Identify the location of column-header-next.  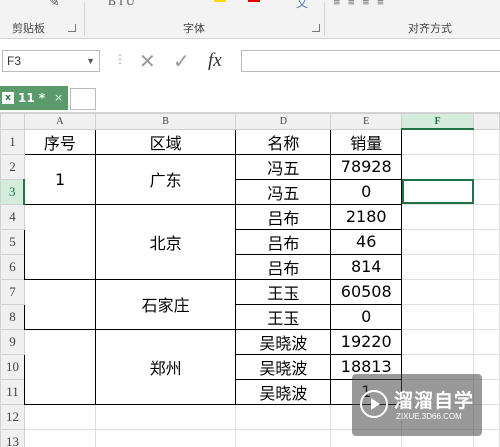
(486, 121).